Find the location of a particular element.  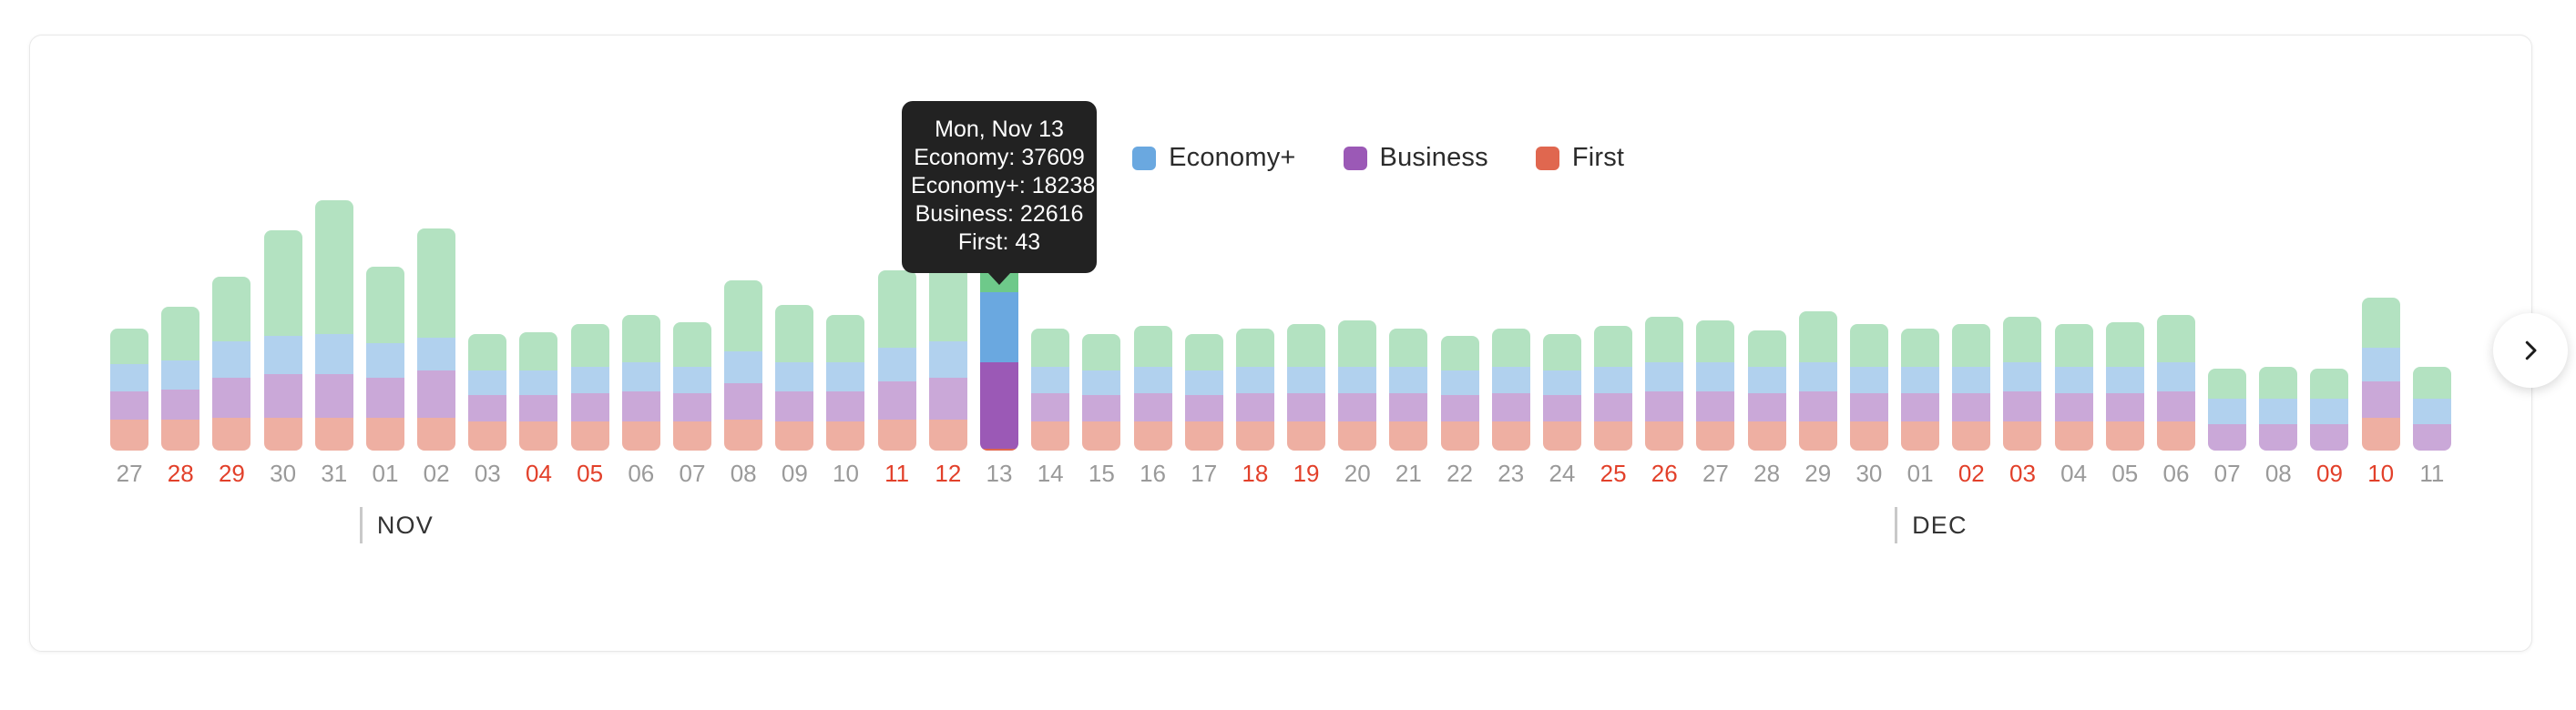

day-label: 17 is located at coordinates (1204, 473).